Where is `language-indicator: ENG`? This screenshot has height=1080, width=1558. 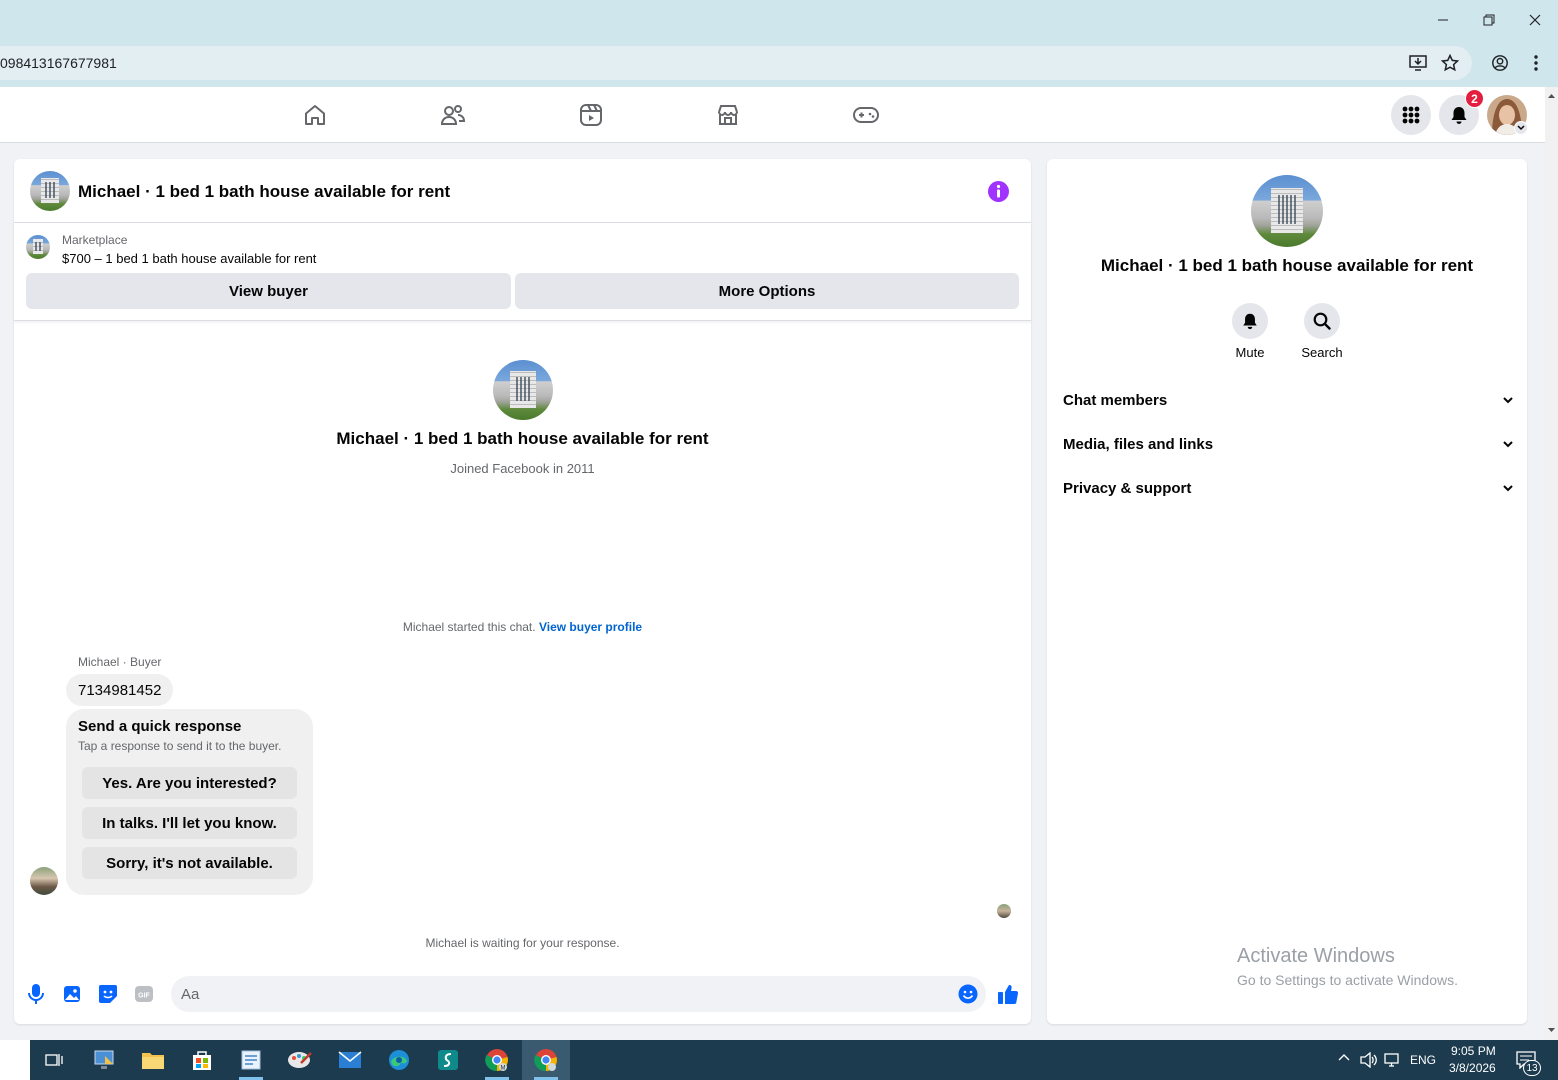 language-indicator: ENG is located at coordinates (1423, 1060).